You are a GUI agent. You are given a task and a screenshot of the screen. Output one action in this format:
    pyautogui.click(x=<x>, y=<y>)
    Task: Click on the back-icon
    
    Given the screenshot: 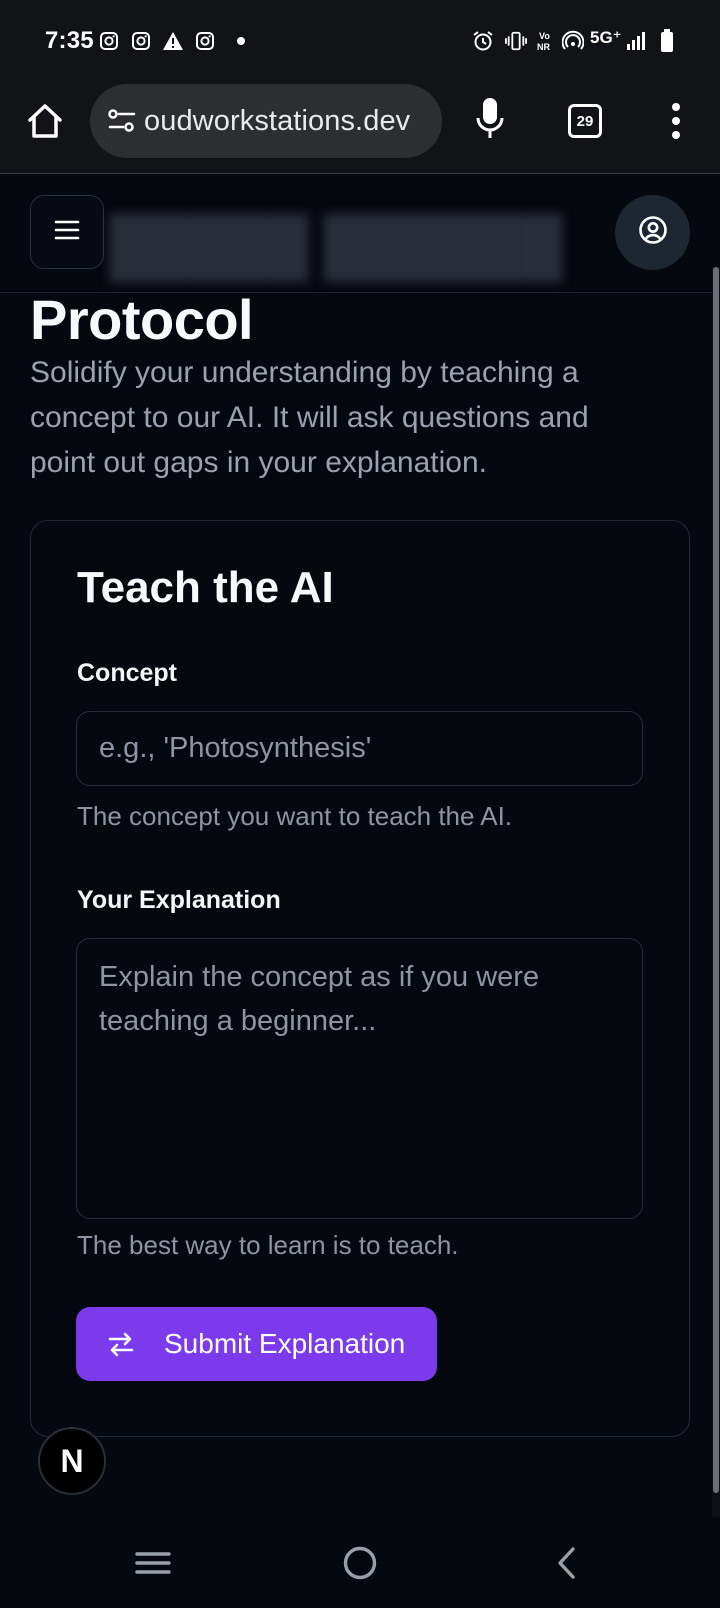 What is the action you would take?
    pyautogui.click(x=568, y=1563)
    